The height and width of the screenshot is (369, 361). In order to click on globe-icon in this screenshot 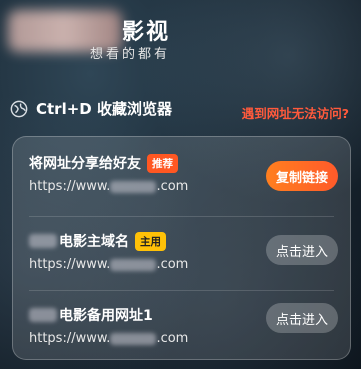, I will do `click(19, 108)`.